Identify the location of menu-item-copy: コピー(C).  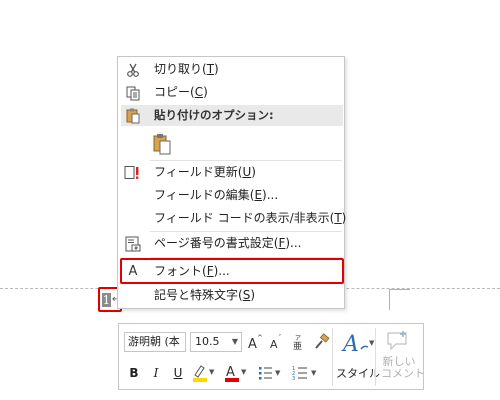
(231, 92).